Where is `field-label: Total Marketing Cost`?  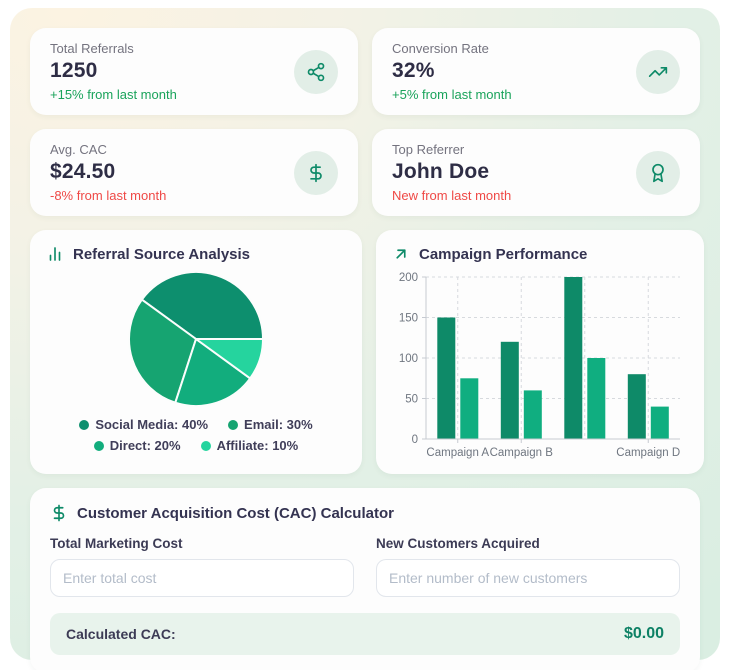 field-label: Total Marketing Cost is located at coordinates (116, 543).